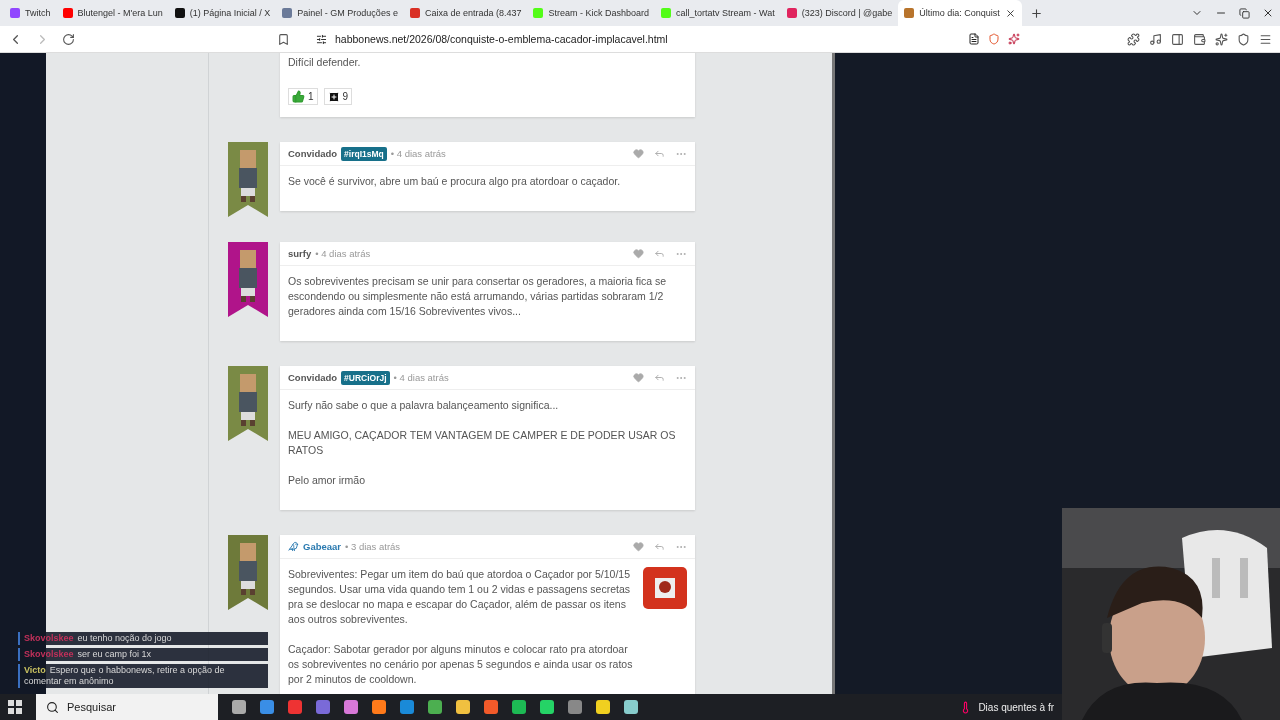 This screenshot has width=1280, height=720. Describe the element at coordinates (465, 13) in the screenshot. I see `browser-tab: Caixa de entrada (8.437` at that location.